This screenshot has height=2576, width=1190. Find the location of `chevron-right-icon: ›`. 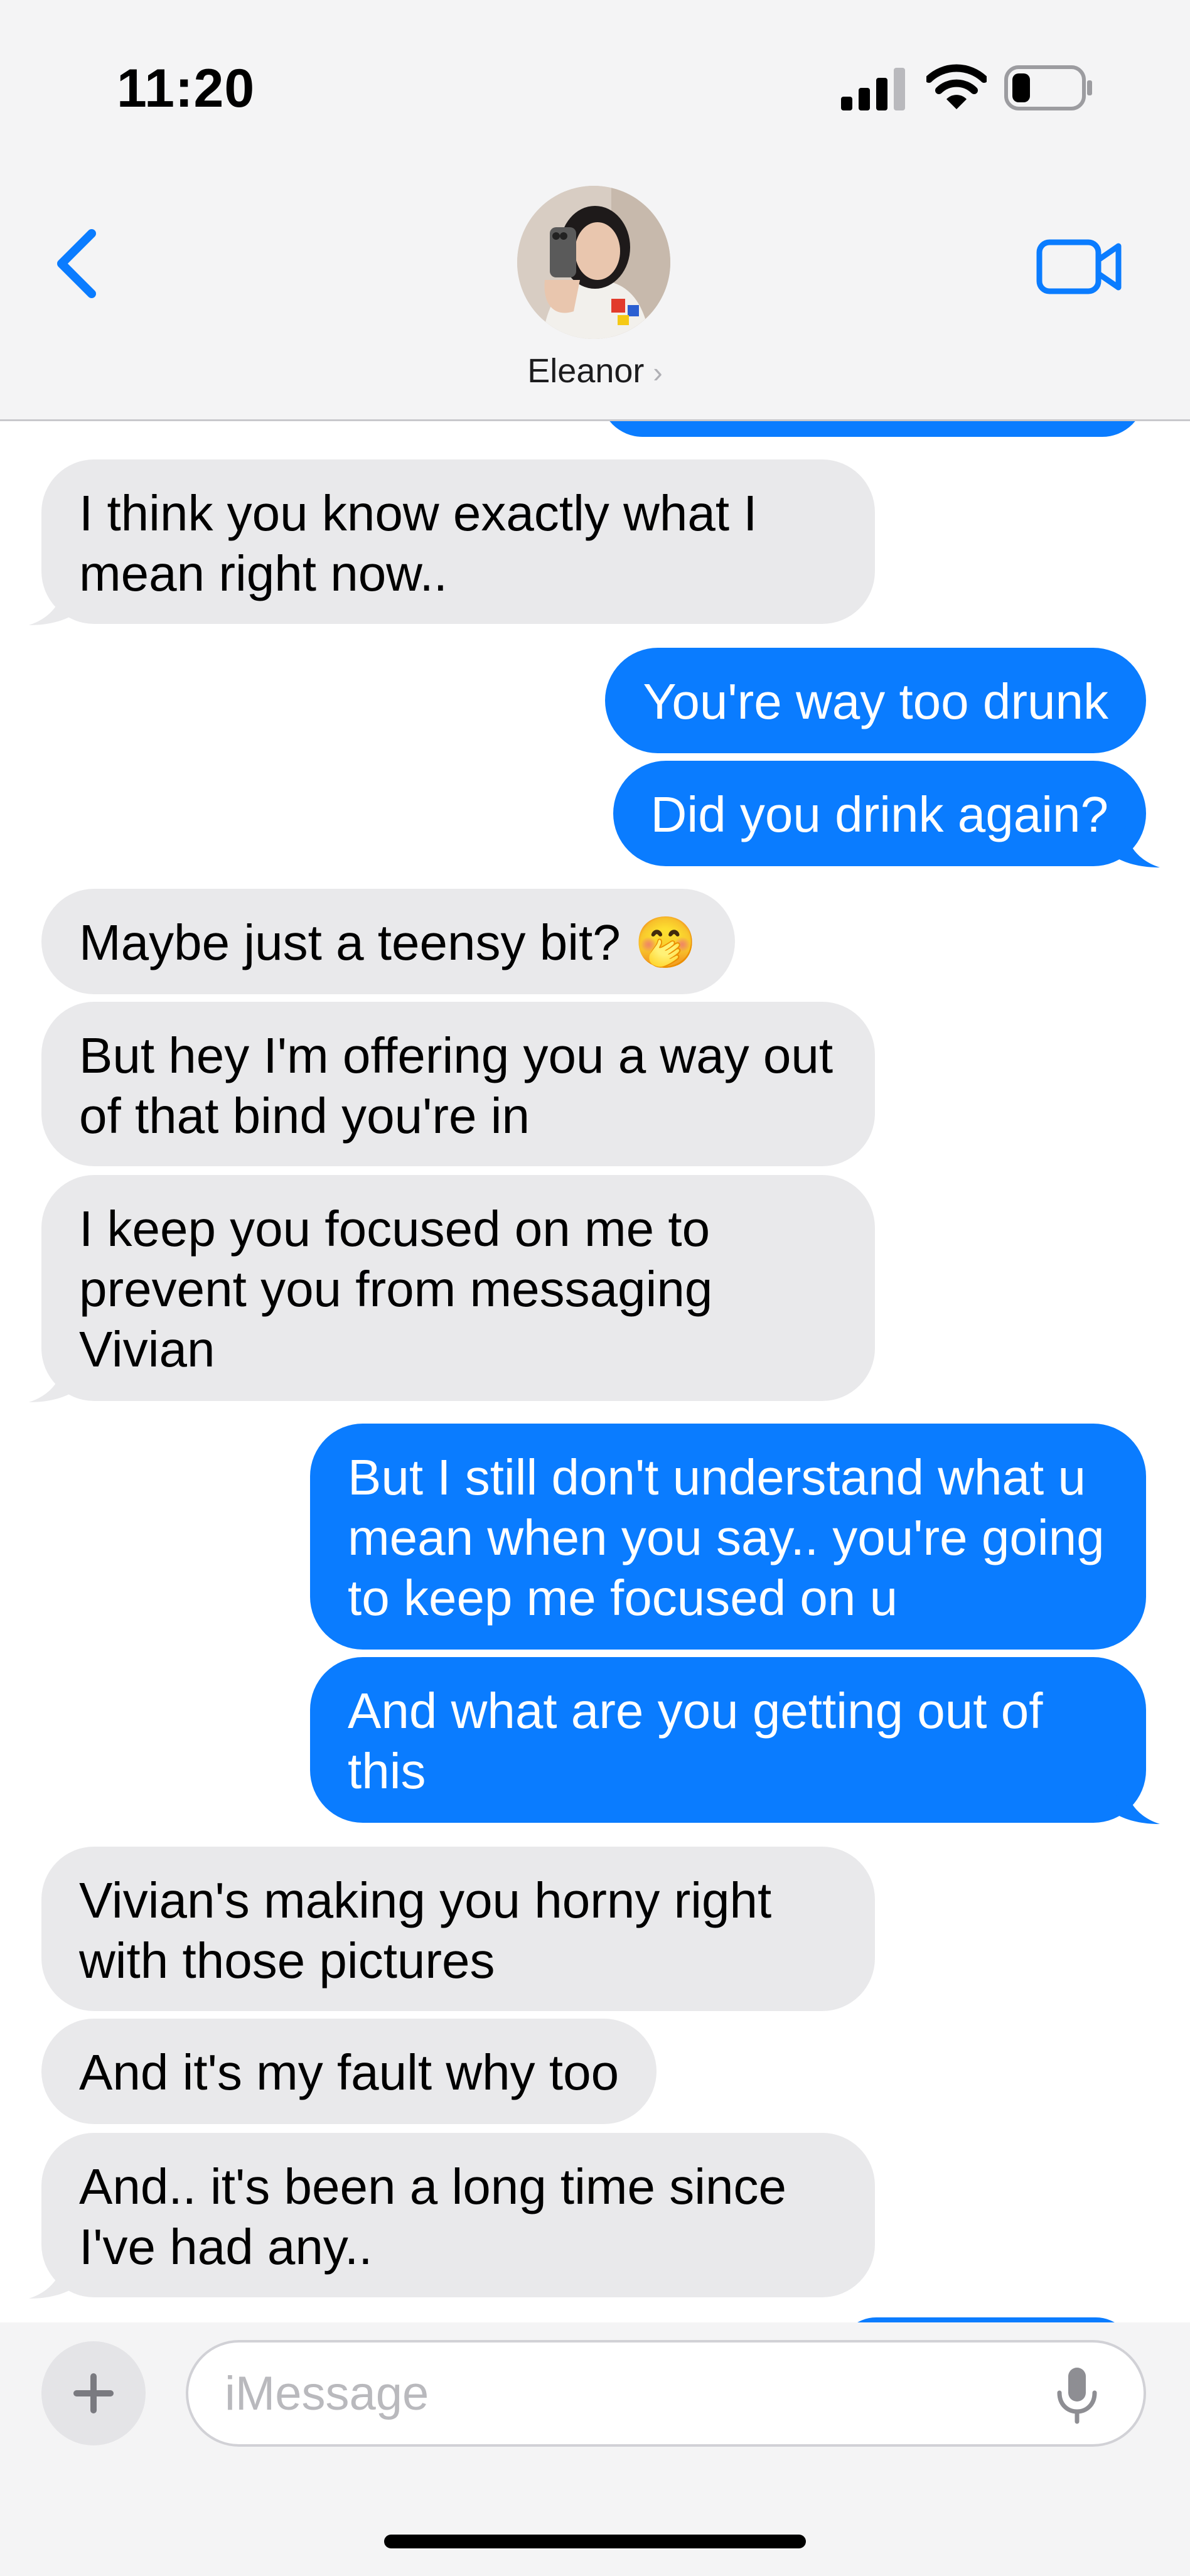

chevron-right-icon: › is located at coordinates (658, 372).